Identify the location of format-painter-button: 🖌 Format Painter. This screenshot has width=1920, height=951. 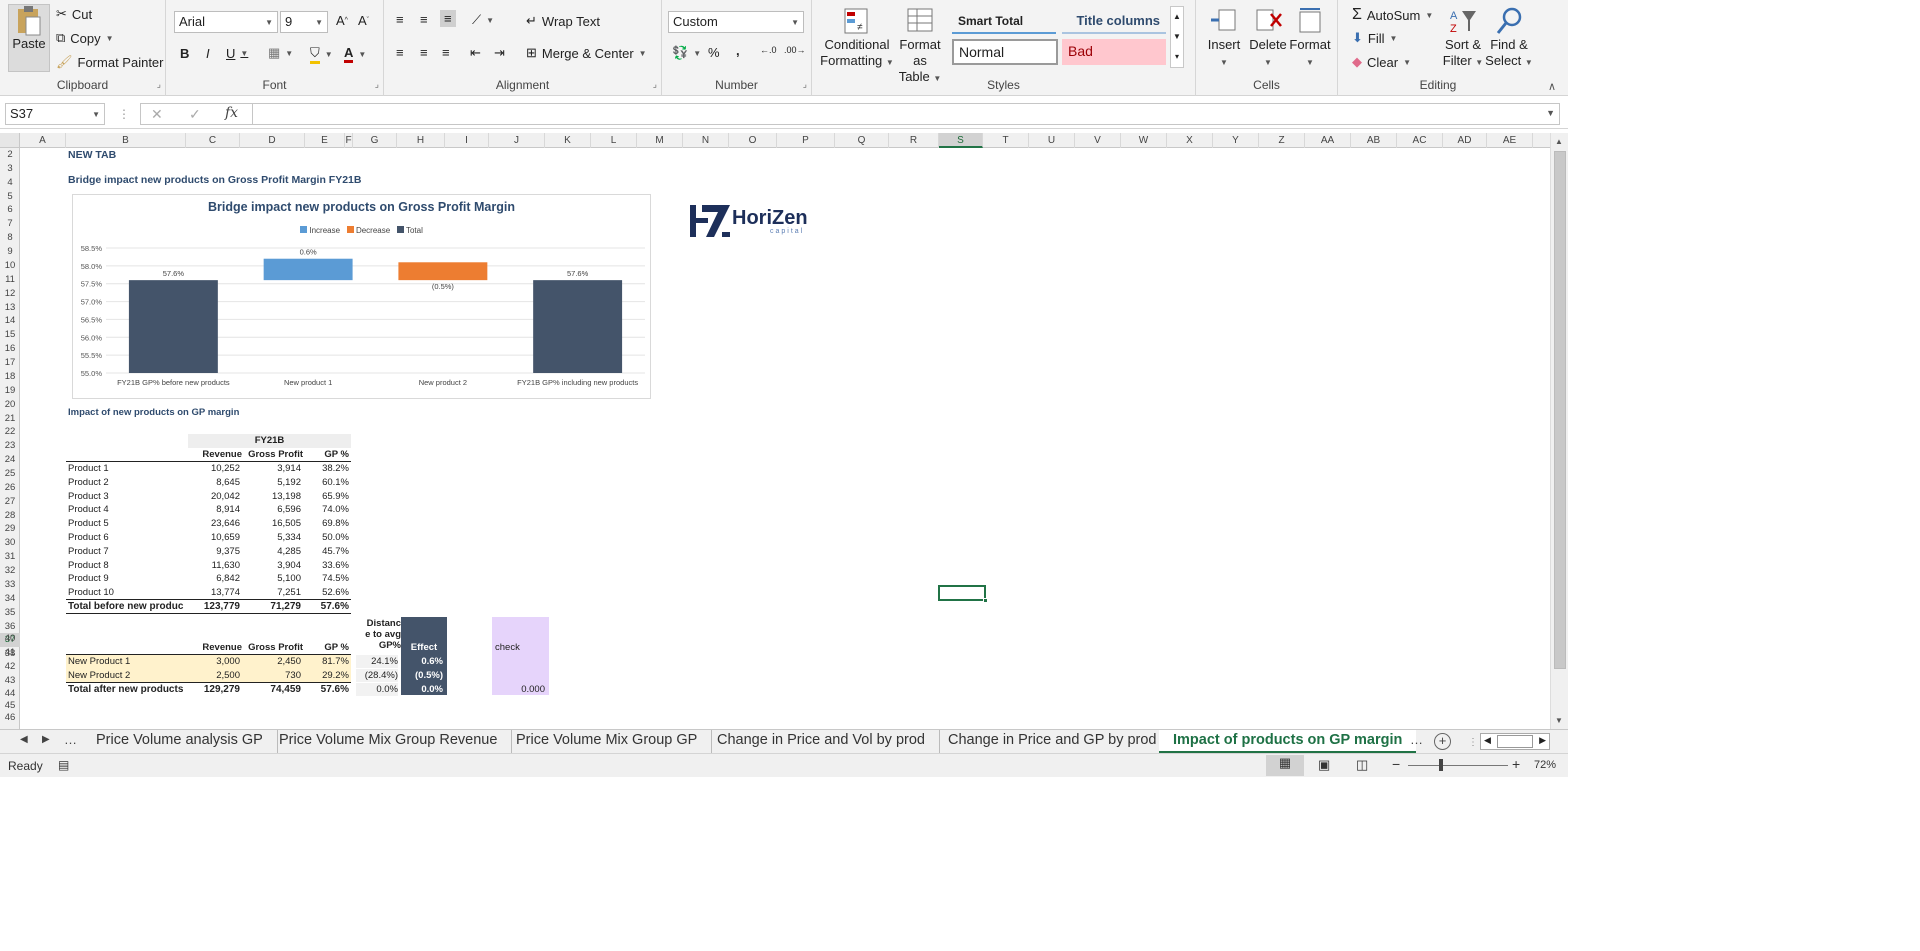
(110, 62).